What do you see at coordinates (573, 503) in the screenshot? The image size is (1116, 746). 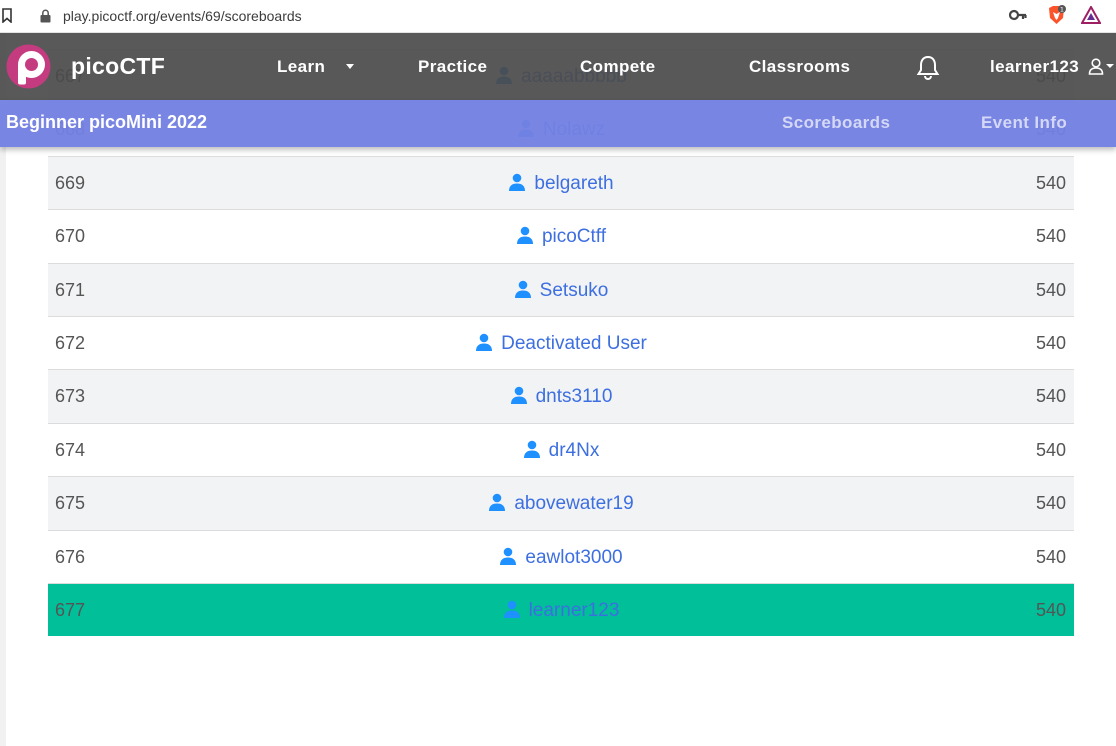 I see `user-link: abovewater19` at bounding box center [573, 503].